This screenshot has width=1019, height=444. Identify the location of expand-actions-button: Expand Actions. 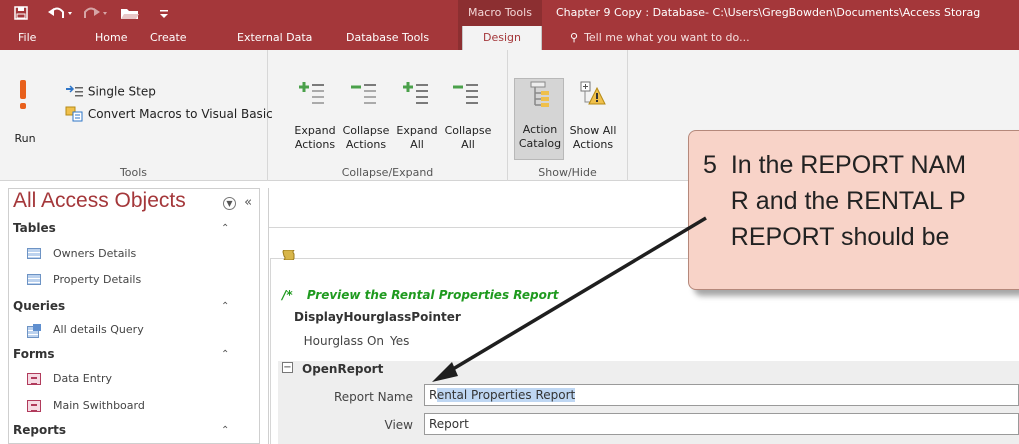
(315, 120).